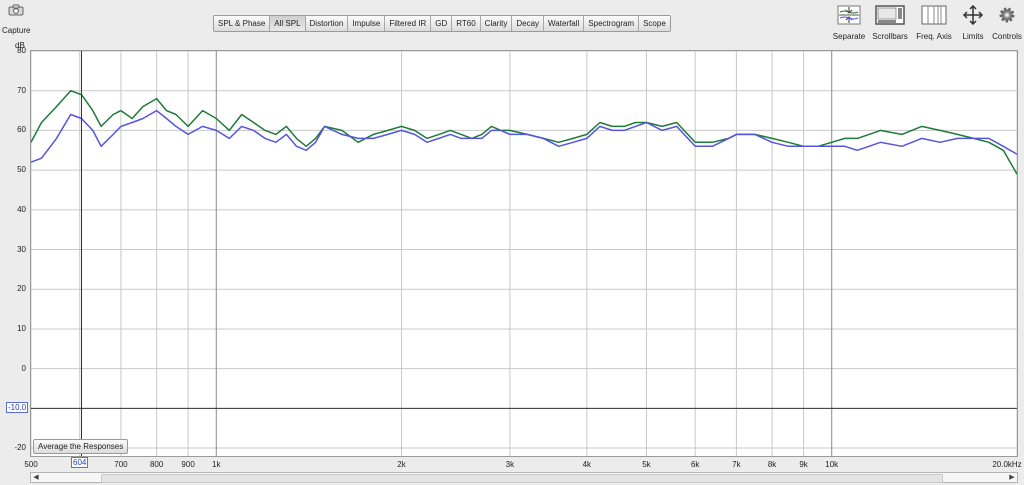  What do you see at coordinates (934, 36) in the screenshot?
I see `freq-axis-label: Freq. Axis` at bounding box center [934, 36].